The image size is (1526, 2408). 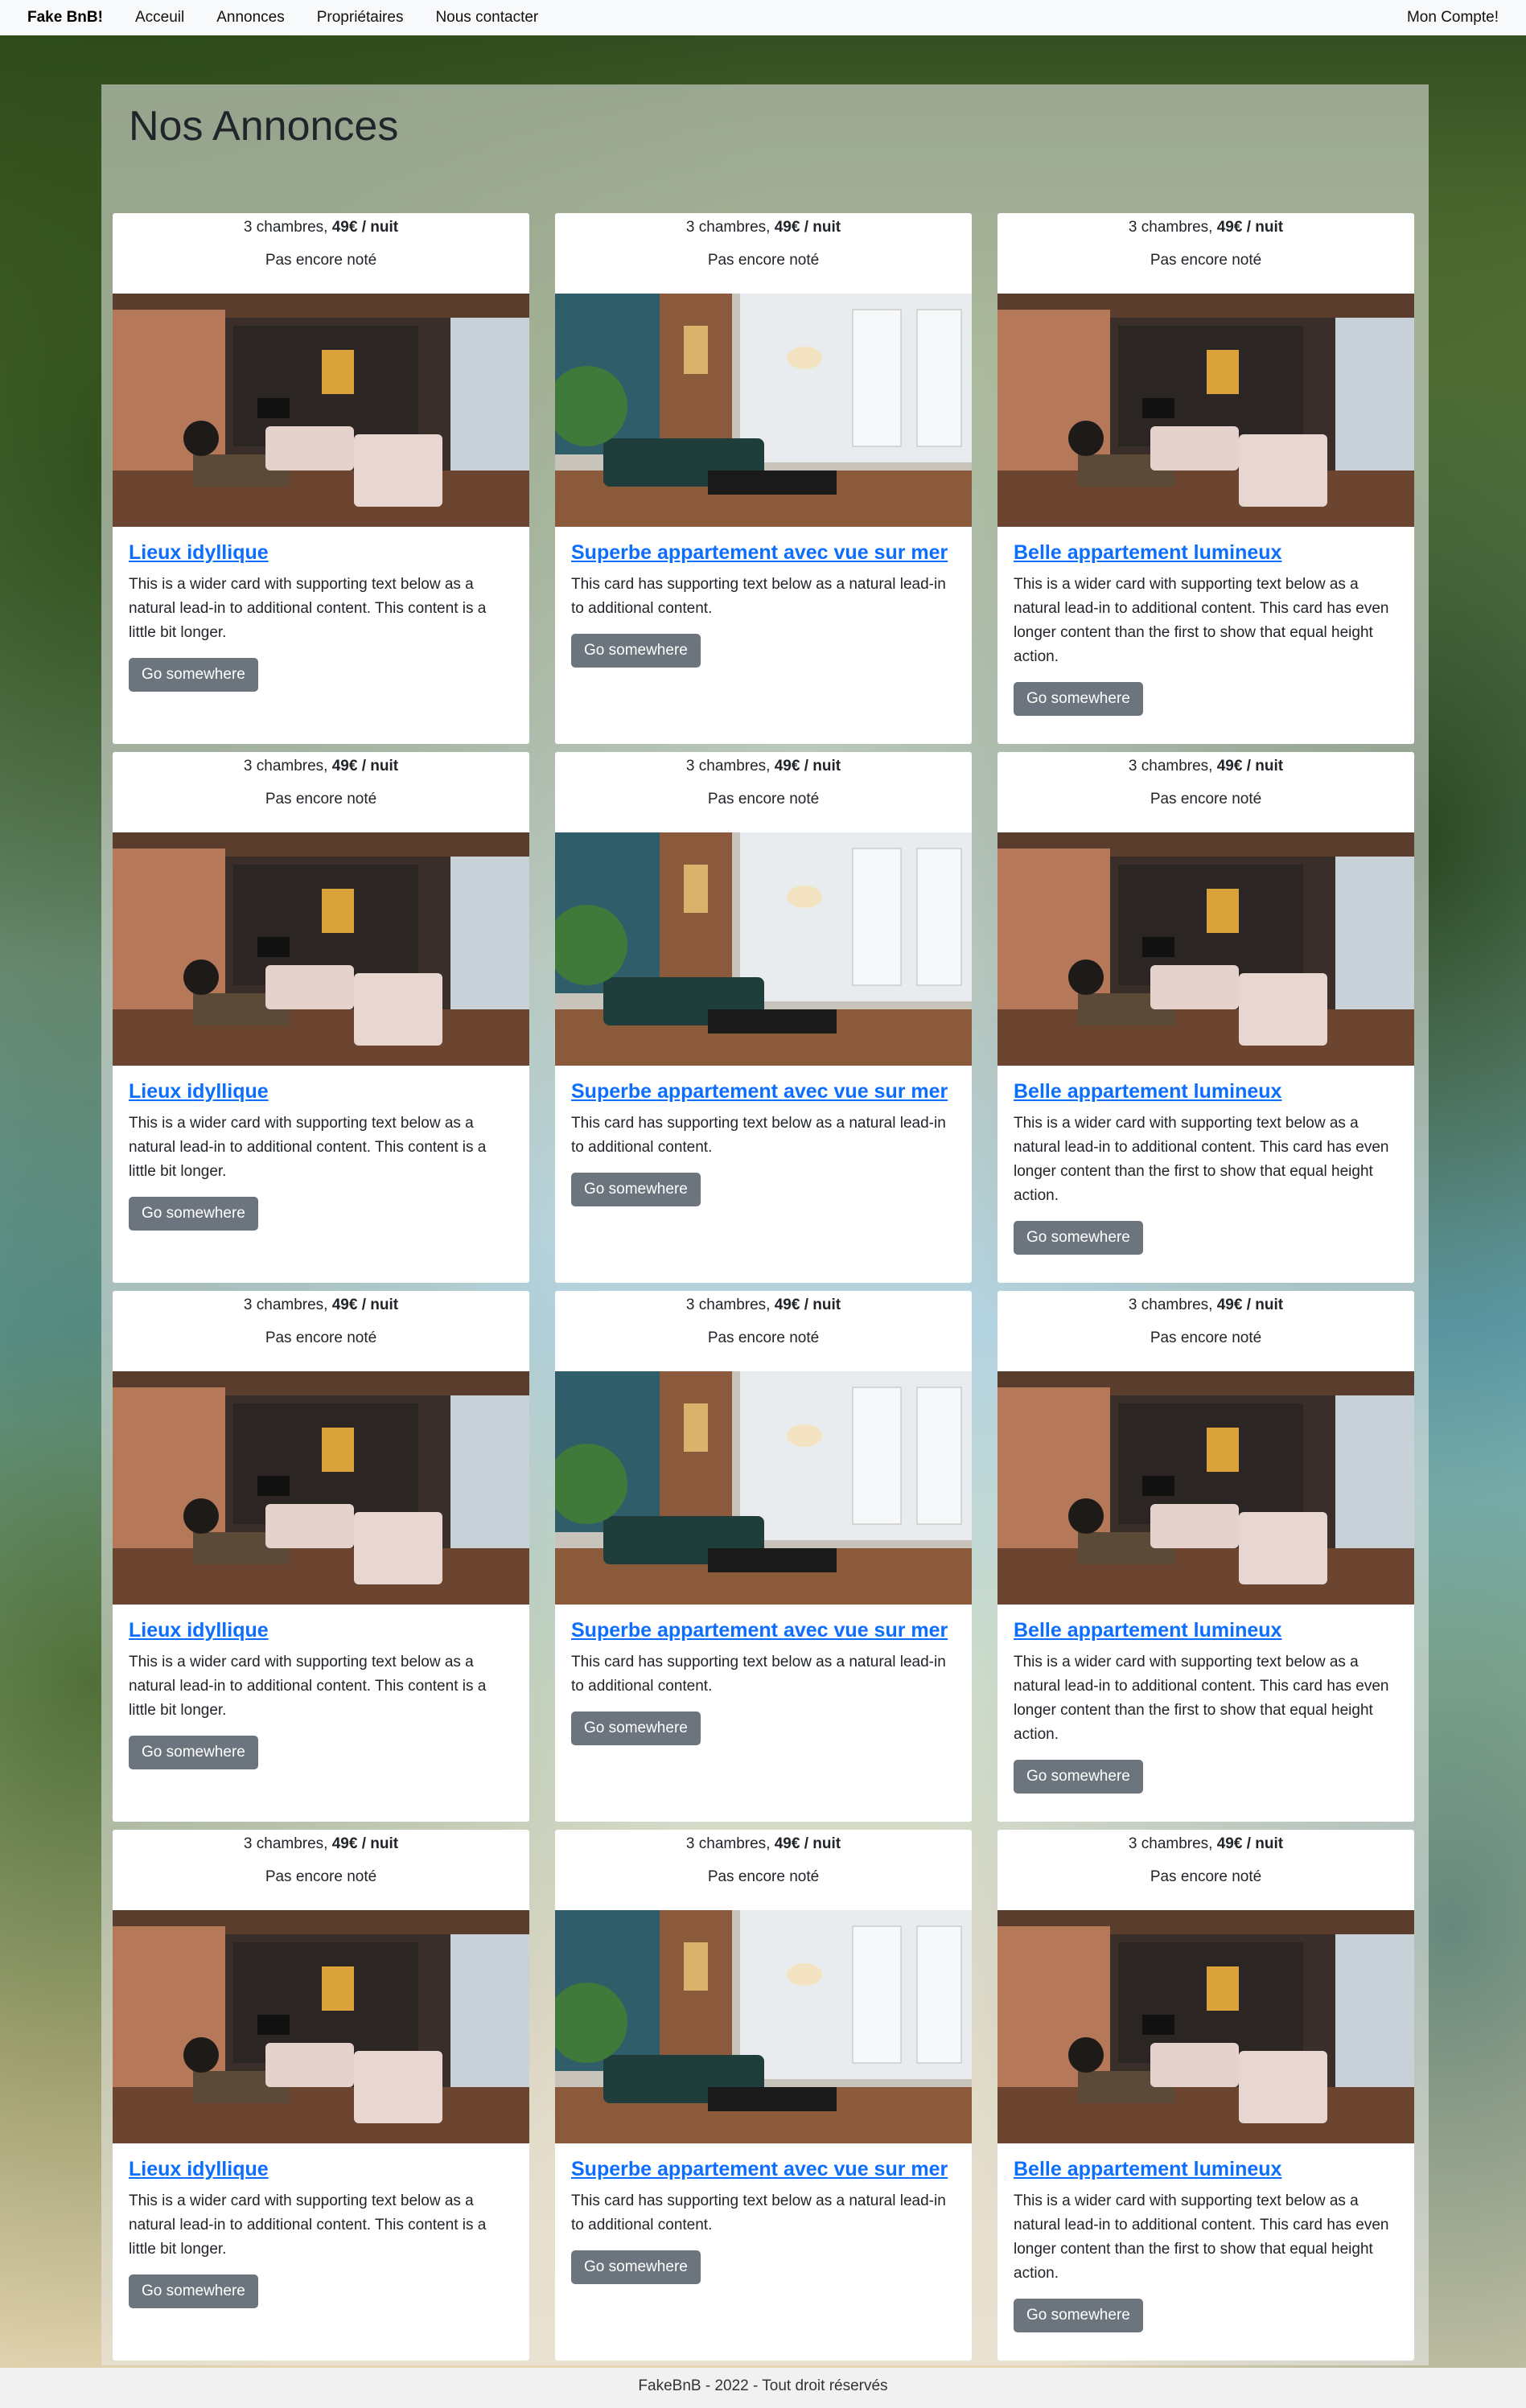 I want to click on footer: FakeBnB - 2022 - Tout droit réservés, so click(x=763, y=2388).